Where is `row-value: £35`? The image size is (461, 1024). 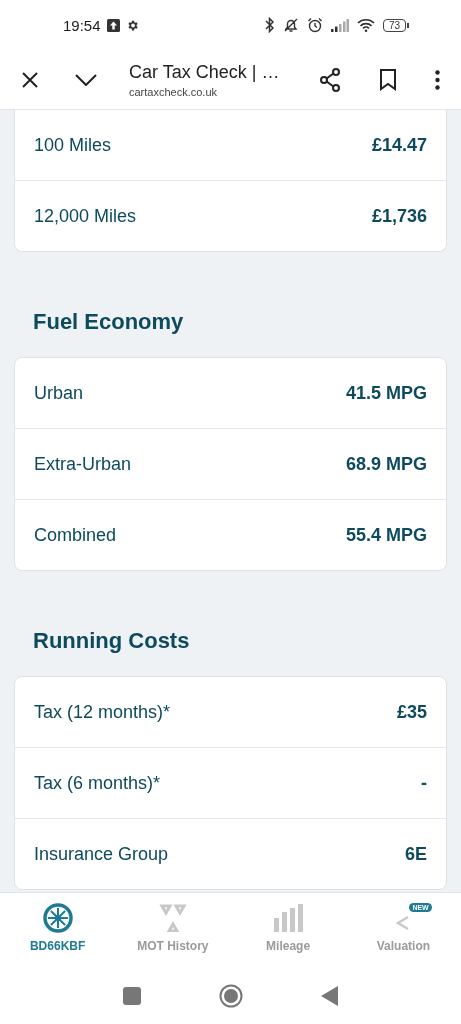
row-value: £35 is located at coordinates (411, 712).